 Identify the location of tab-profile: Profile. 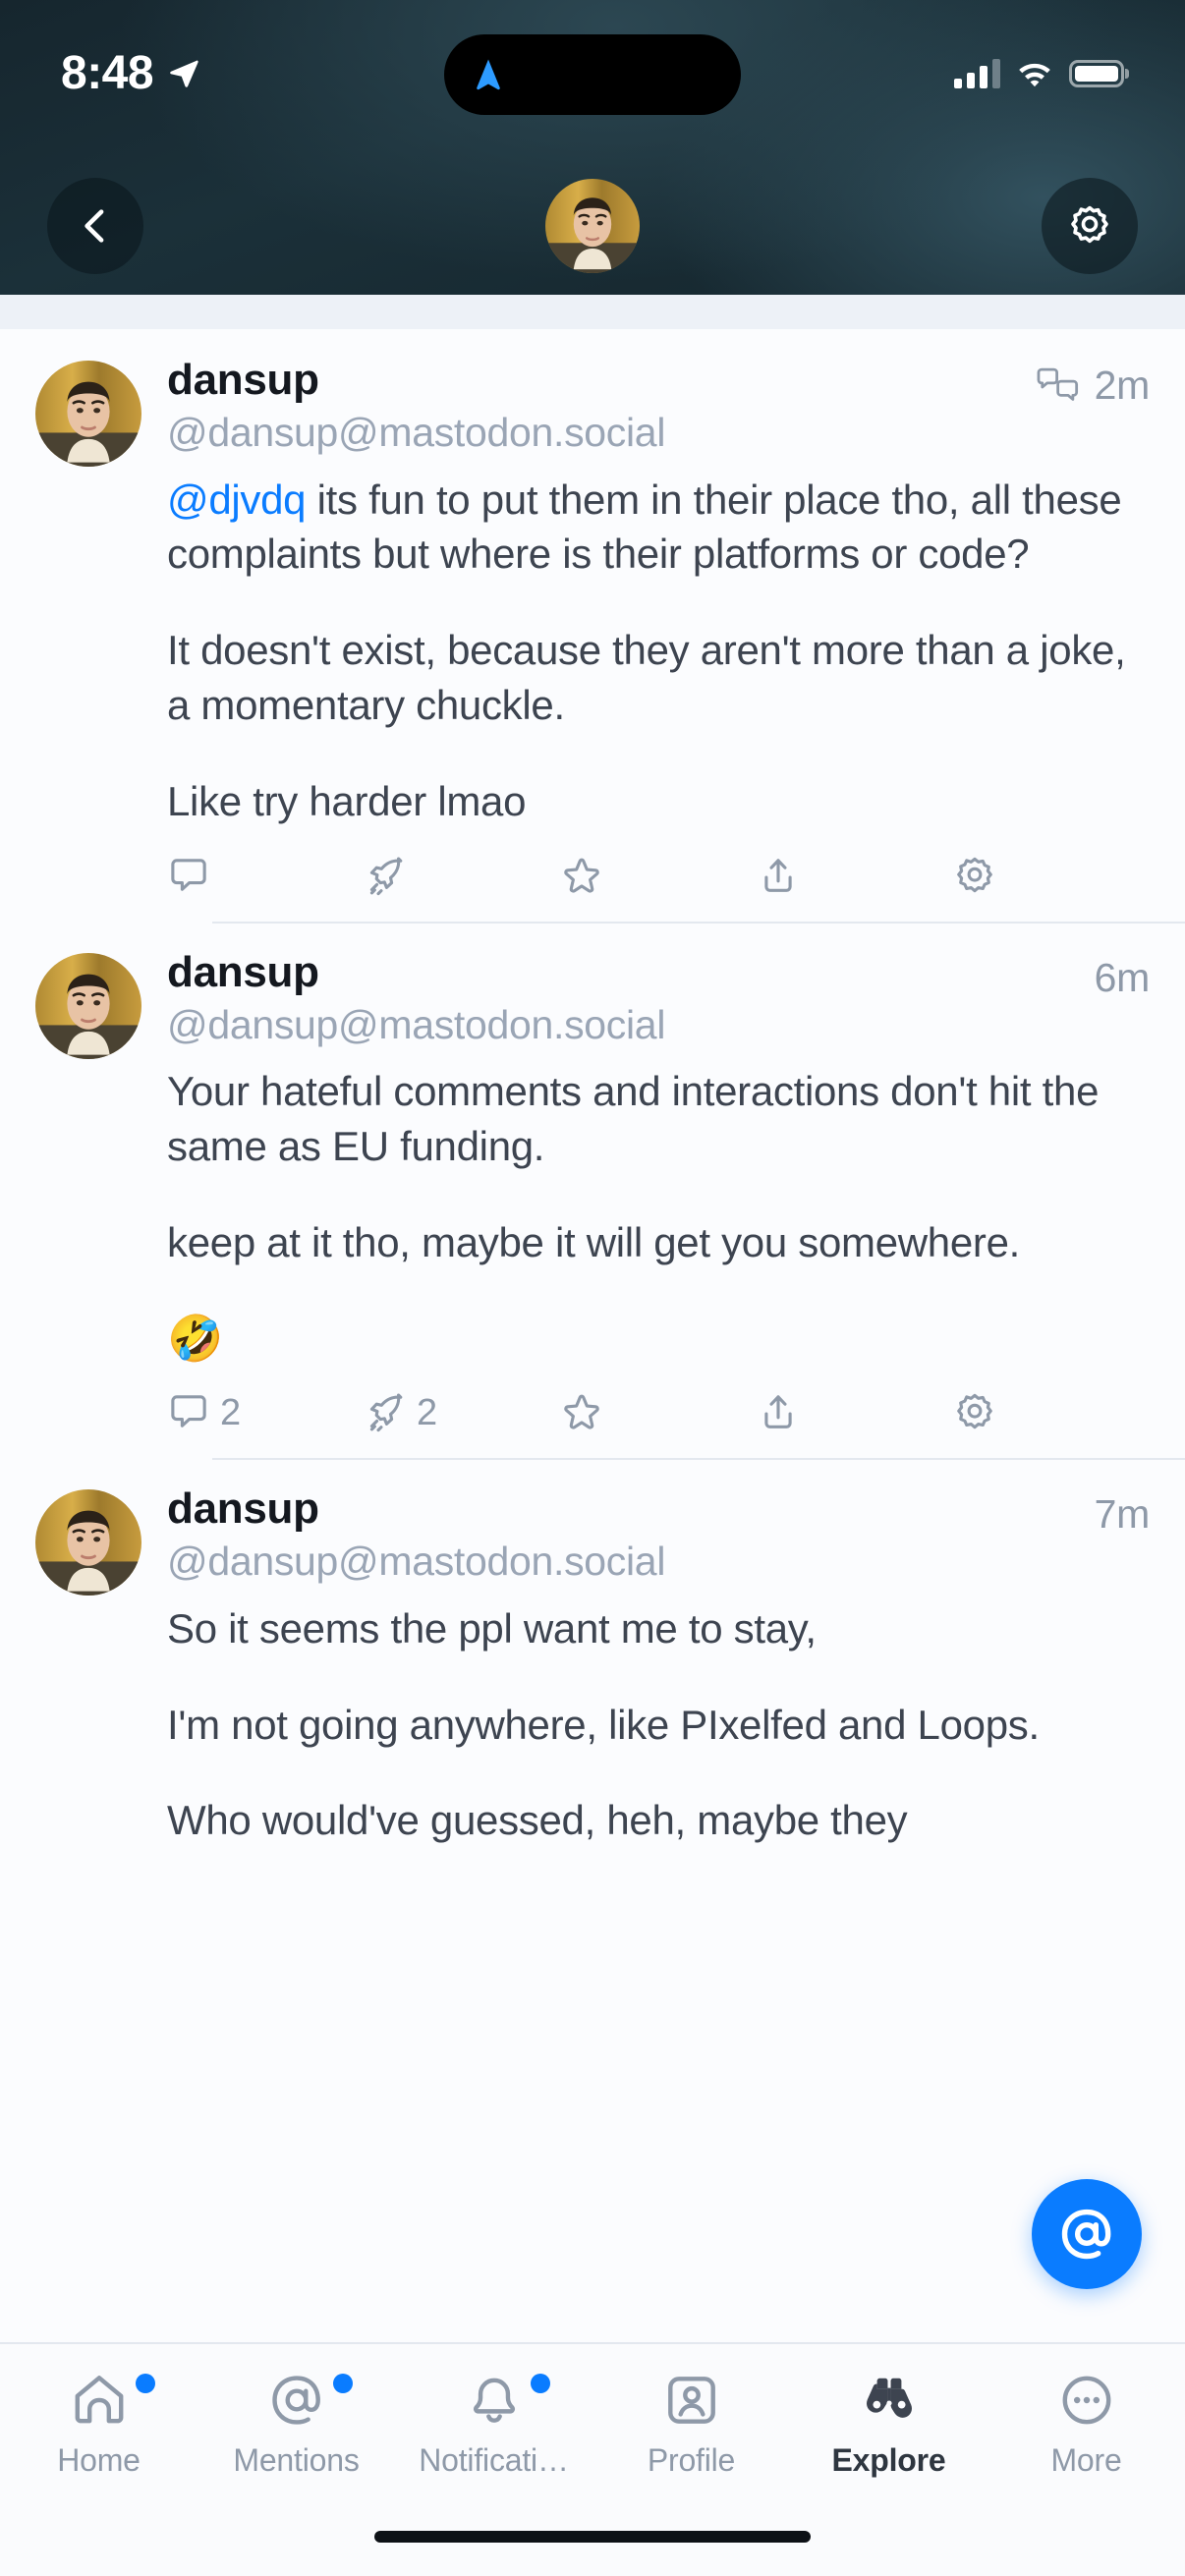
(691, 2424).